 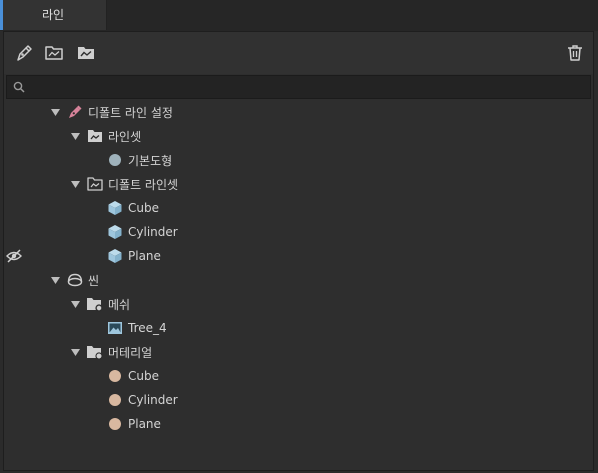 I want to click on search-icon, so click(x=19, y=87).